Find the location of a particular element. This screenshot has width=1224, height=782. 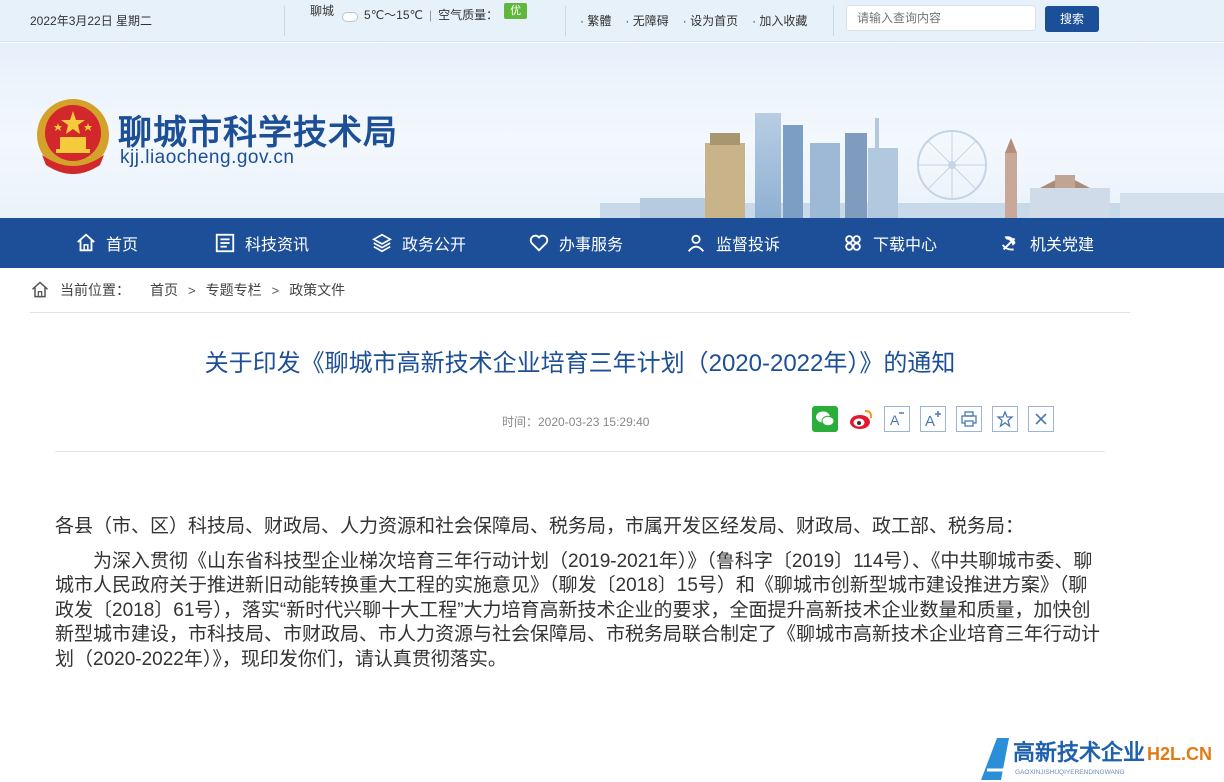

news-icon is located at coordinates (225, 243).